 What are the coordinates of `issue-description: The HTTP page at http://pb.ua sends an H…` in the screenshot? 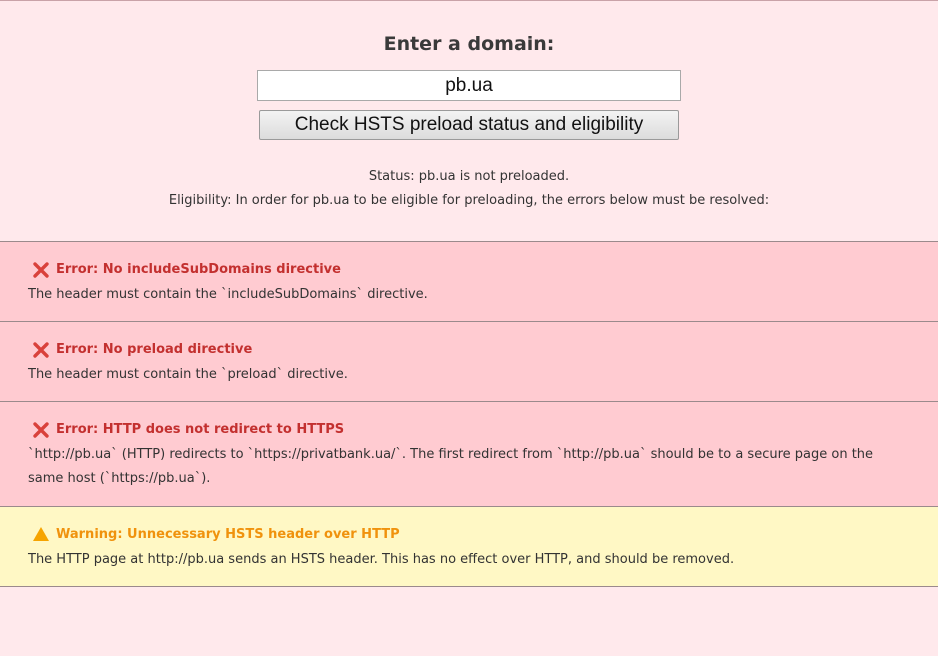 It's located at (381, 559).